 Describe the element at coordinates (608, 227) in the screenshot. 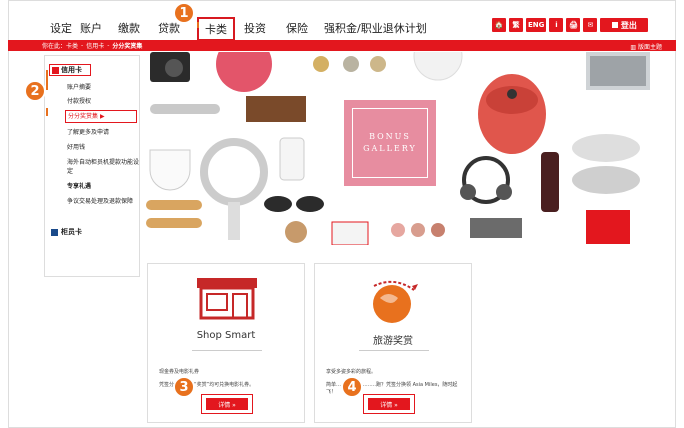

I see `gift-icon` at that location.